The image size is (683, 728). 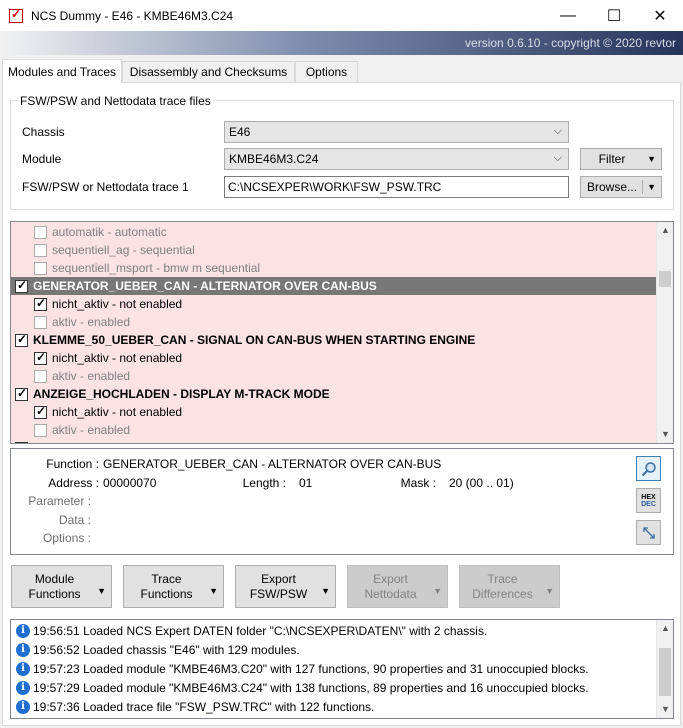 What do you see at coordinates (481, 483) in the screenshot?
I see `mask-value: 20 (00 .. 01)` at bounding box center [481, 483].